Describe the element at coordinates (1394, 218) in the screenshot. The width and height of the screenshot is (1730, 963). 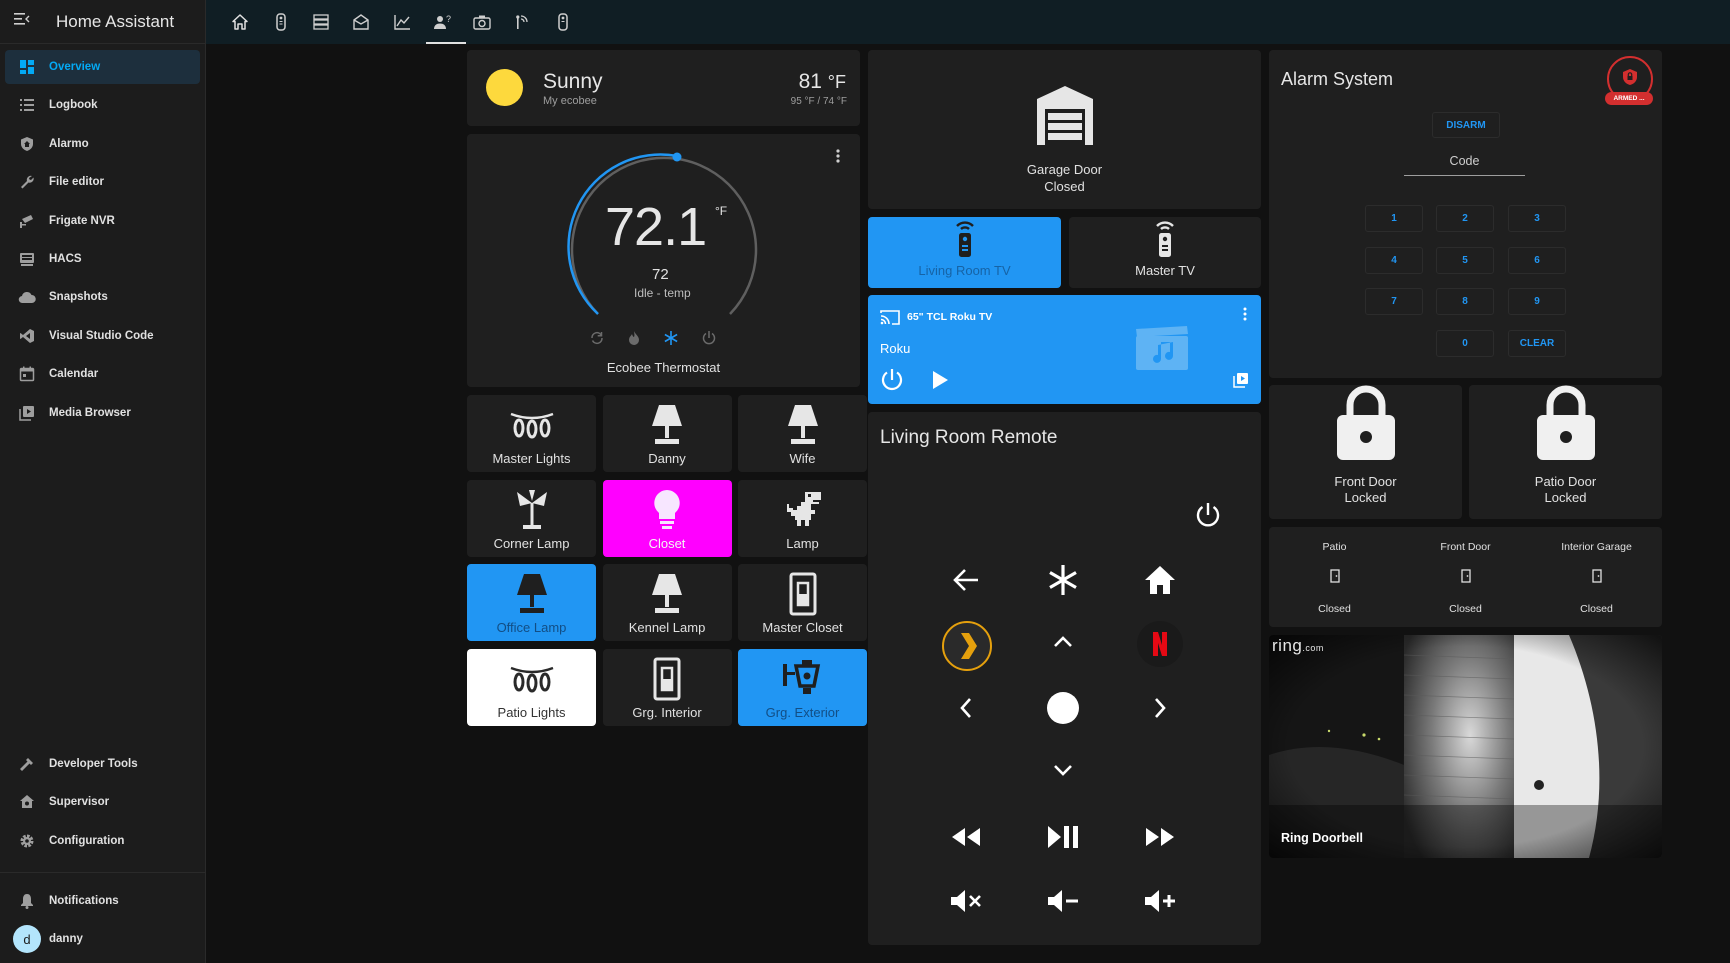
I see `keypad-1-button: 1` at that location.